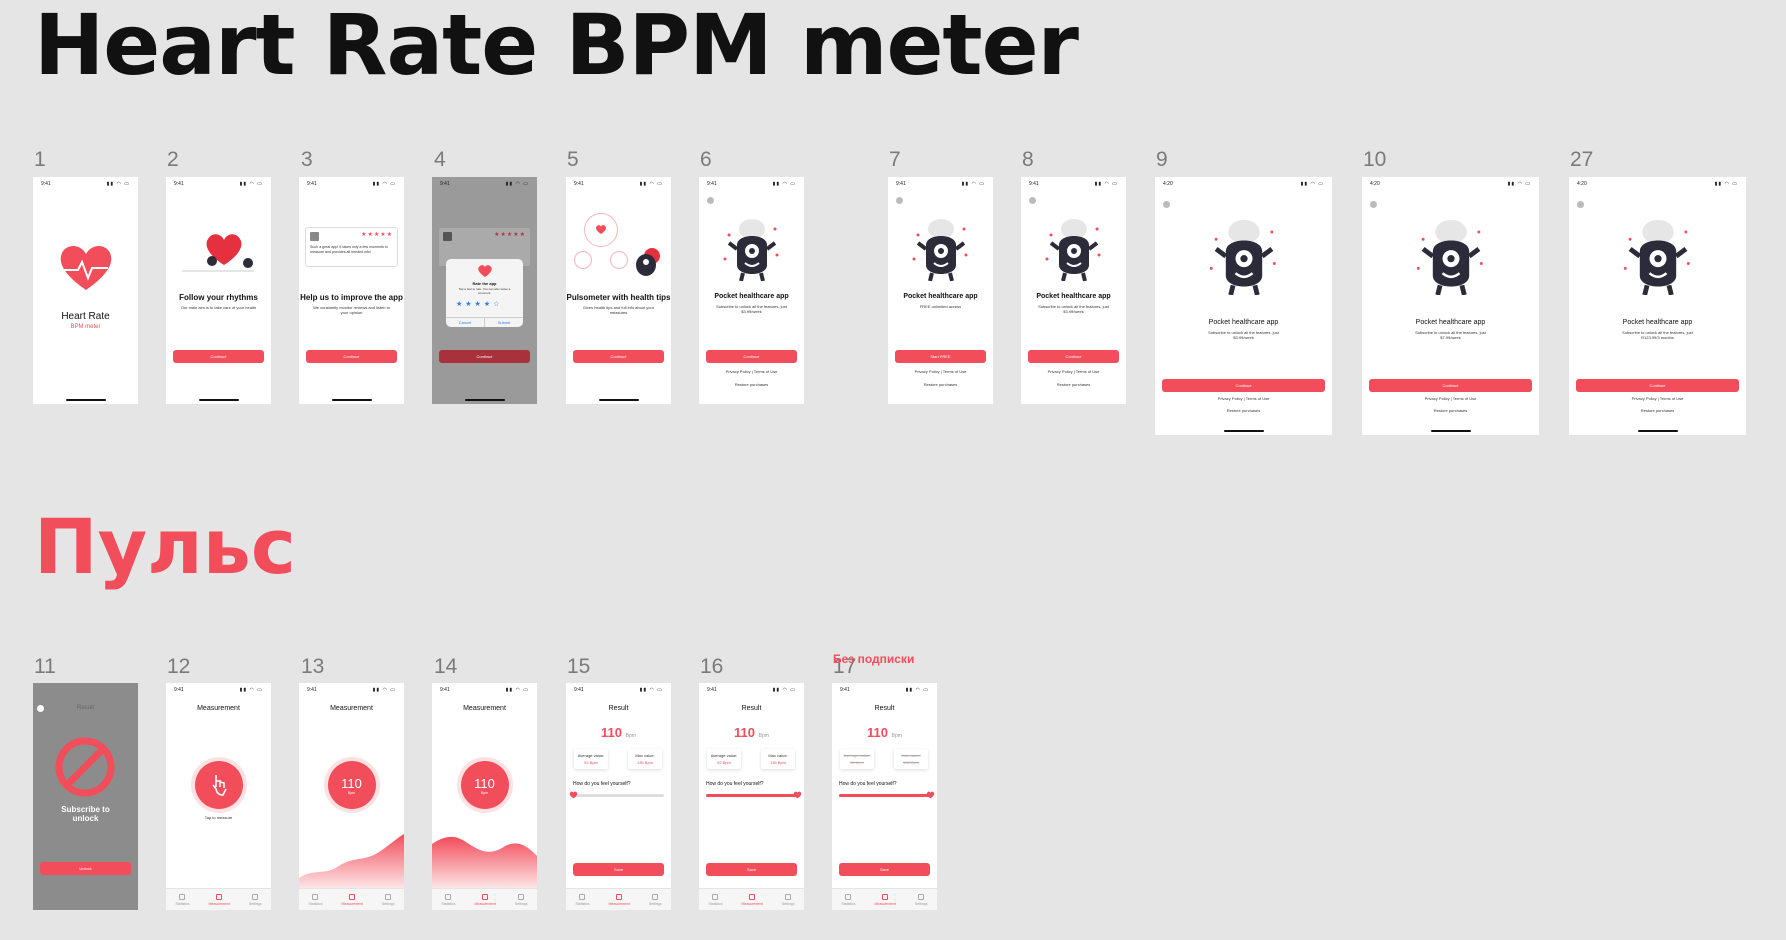  Describe the element at coordinates (85, 868) in the screenshot. I see `unlock-button: Unlock` at that location.